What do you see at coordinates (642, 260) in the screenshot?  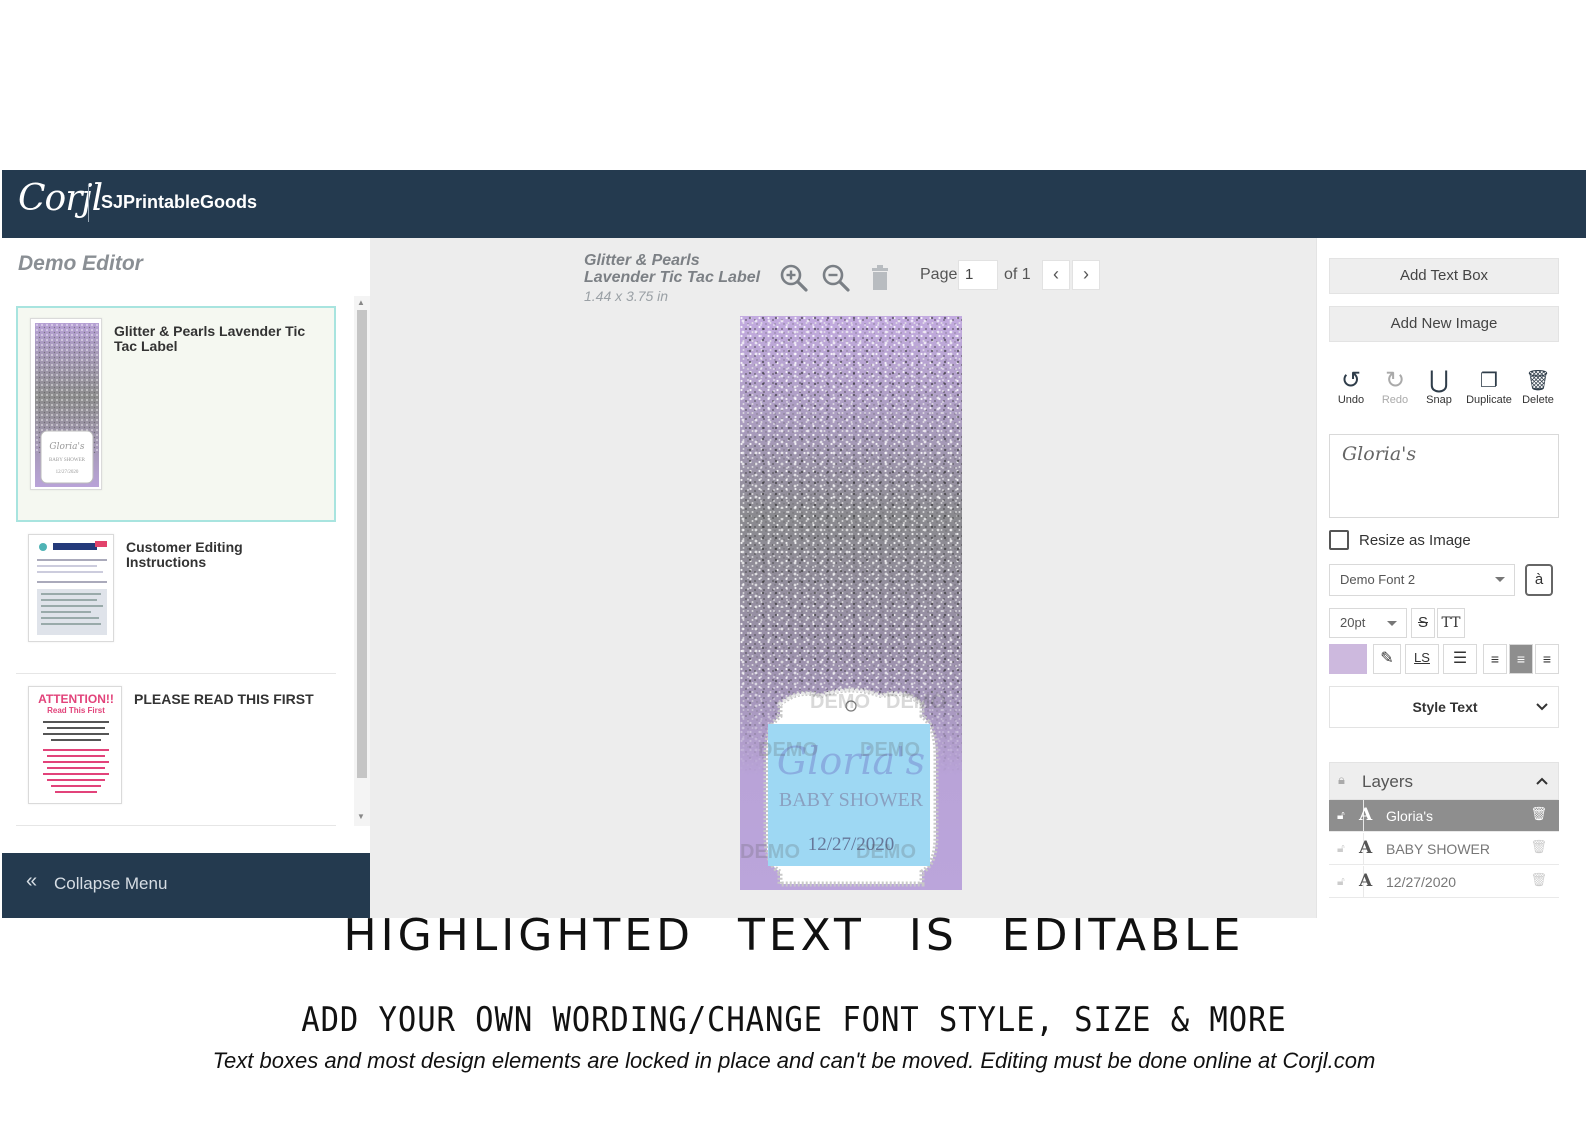 I see `document-title-line1: Glitter & Pearls` at bounding box center [642, 260].